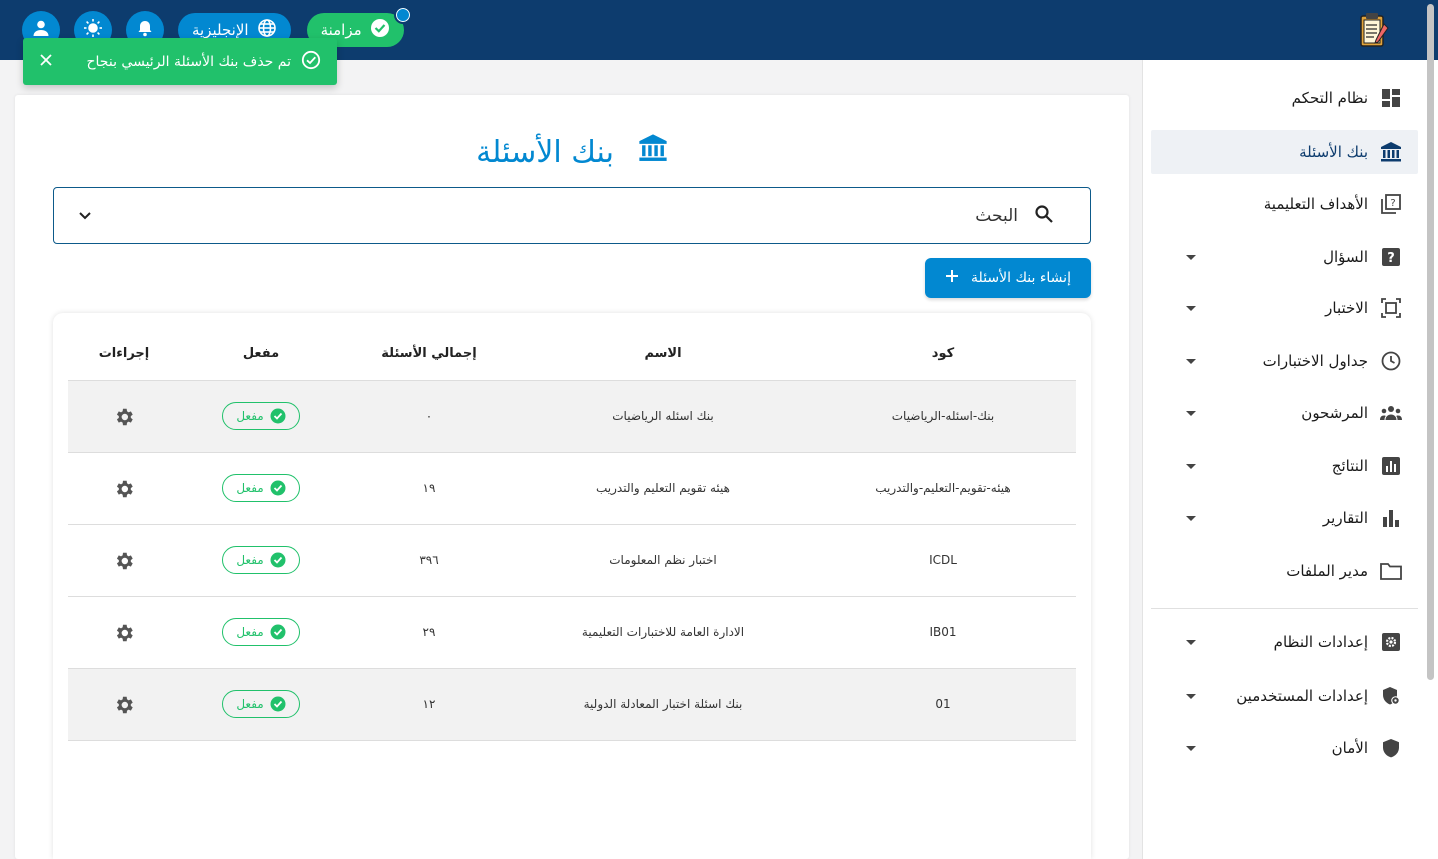  What do you see at coordinates (1290, 466) in the screenshot?
I see `sidebar-item-results: النتائج` at bounding box center [1290, 466].